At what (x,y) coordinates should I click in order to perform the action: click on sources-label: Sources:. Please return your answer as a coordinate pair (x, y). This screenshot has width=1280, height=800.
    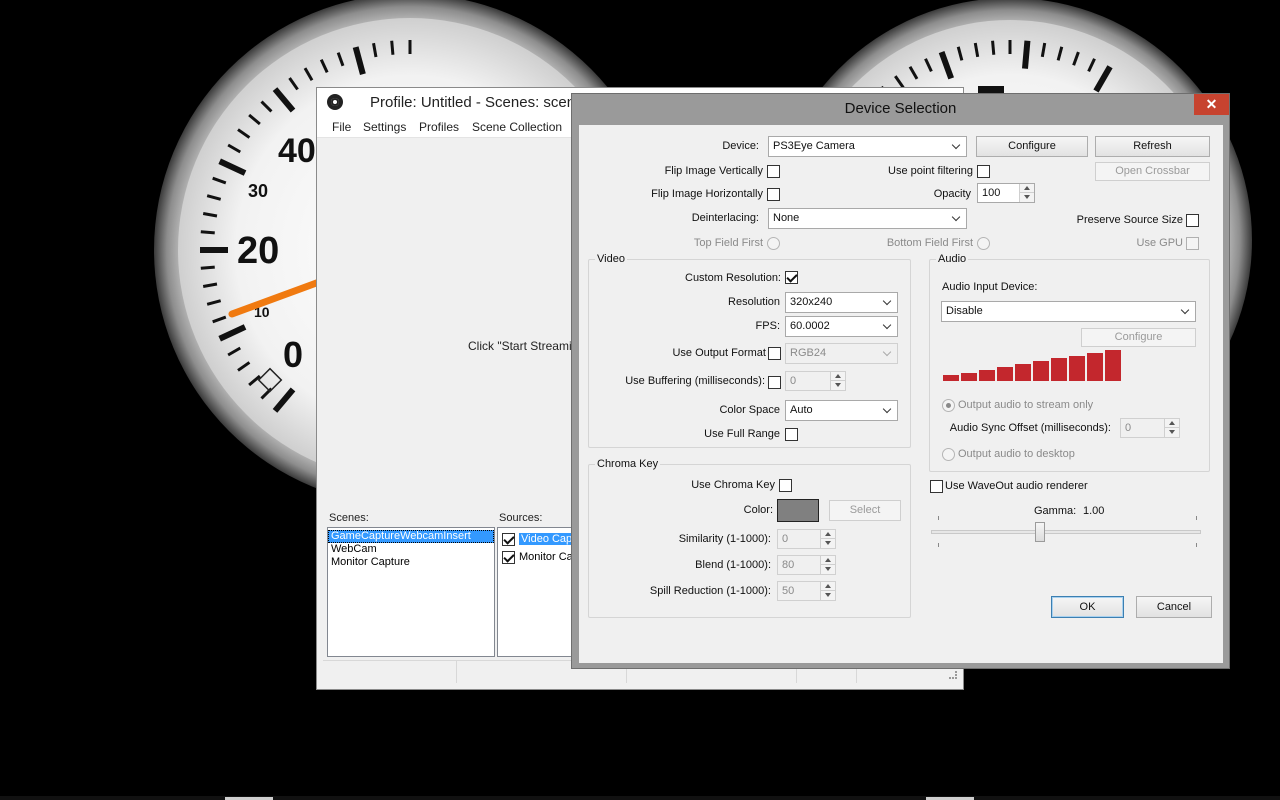
    Looking at the image, I should click on (521, 518).